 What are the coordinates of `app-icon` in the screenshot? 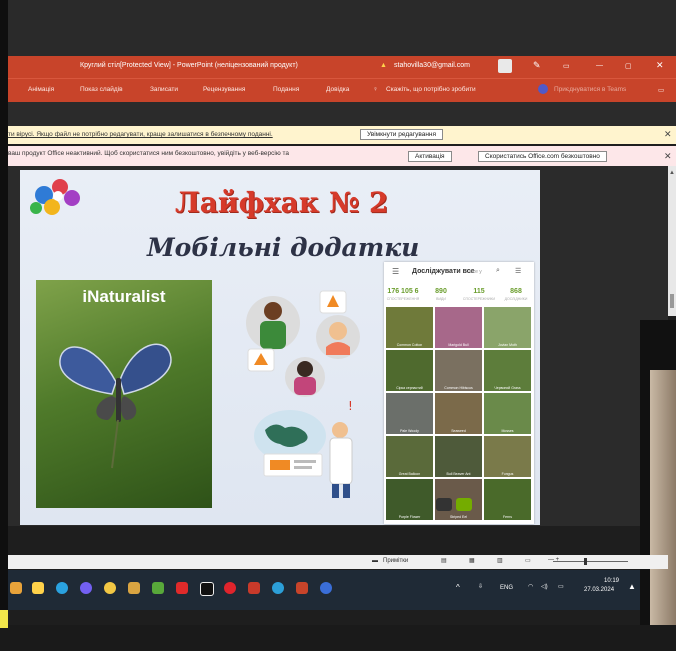 It's located at (16, 588).